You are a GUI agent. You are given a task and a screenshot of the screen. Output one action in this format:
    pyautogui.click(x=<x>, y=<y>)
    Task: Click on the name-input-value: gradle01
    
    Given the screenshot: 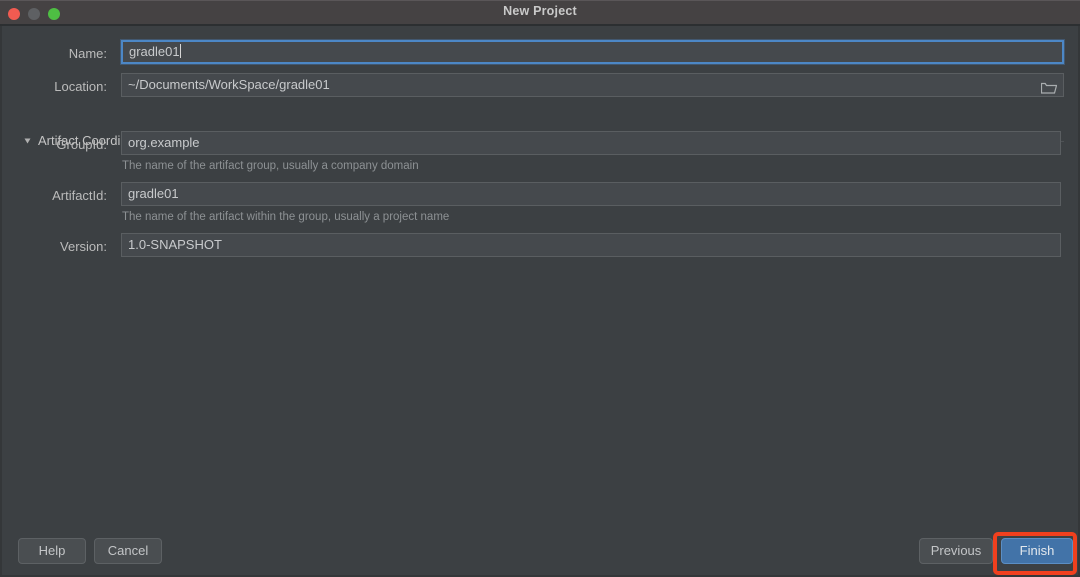 What is the action you would take?
    pyautogui.click(x=154, y=51)
    